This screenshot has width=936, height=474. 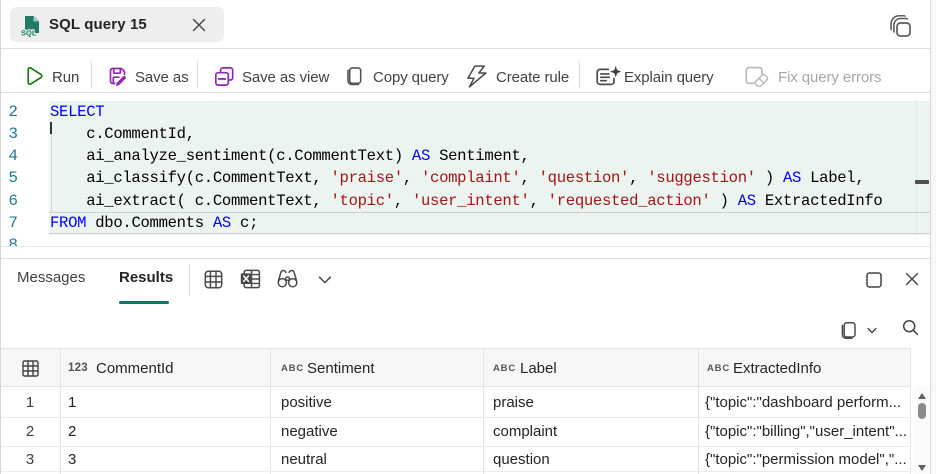 What do you see at coordinates (29, 33) in the screenshot?
I see `svg-text: SQL` at bounding box center [29, 33].